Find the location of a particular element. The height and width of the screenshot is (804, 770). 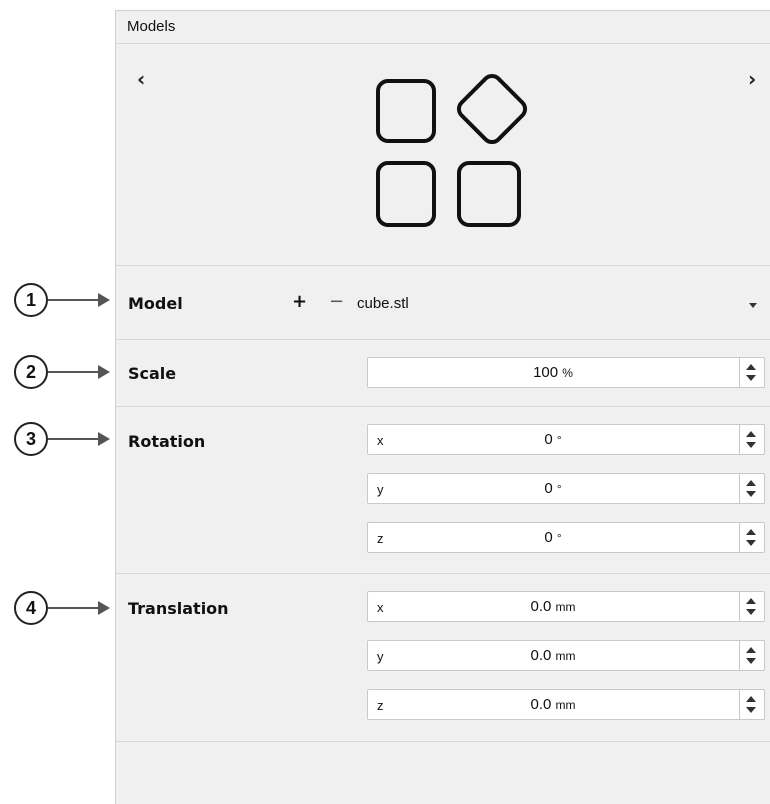

callout-number: 1 is located at coordinates (31, 300).